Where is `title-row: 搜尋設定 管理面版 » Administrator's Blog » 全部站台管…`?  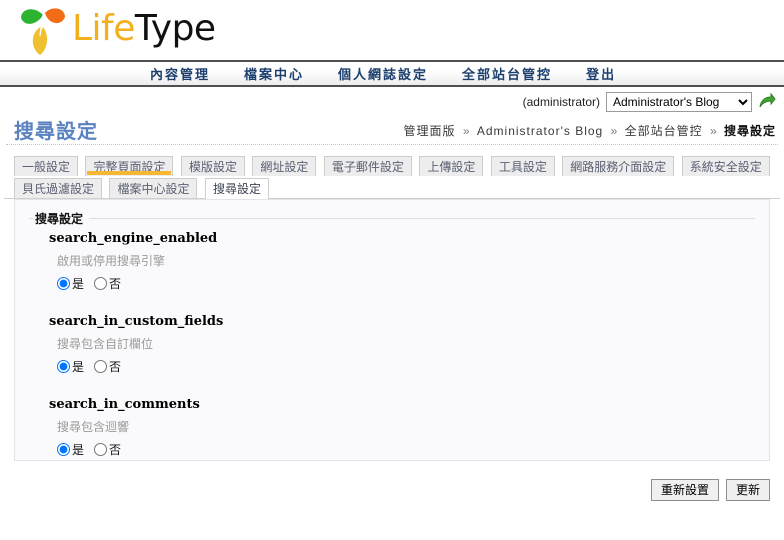
title-row: 搜尋設定 管理面版 » Administrator's Blog » 全部站台管… is located at coordinates (392, 129).